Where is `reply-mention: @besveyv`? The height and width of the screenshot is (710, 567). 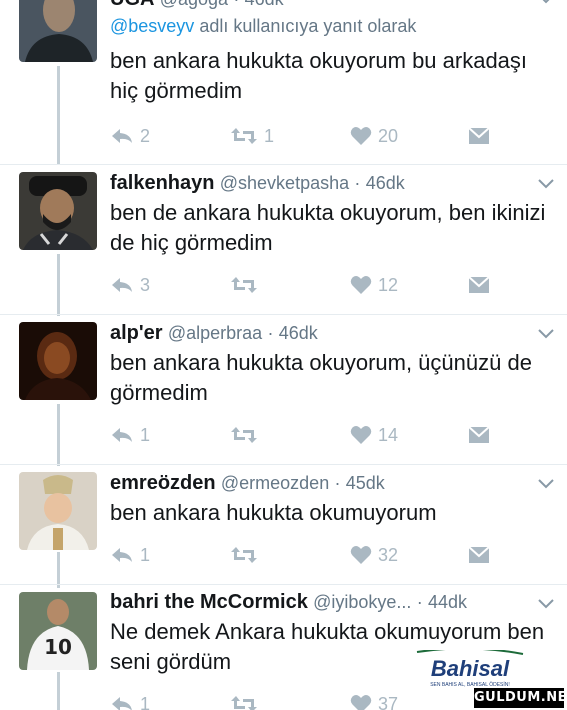 reply-mention: @besveyv is located at coordinates (152, 26).